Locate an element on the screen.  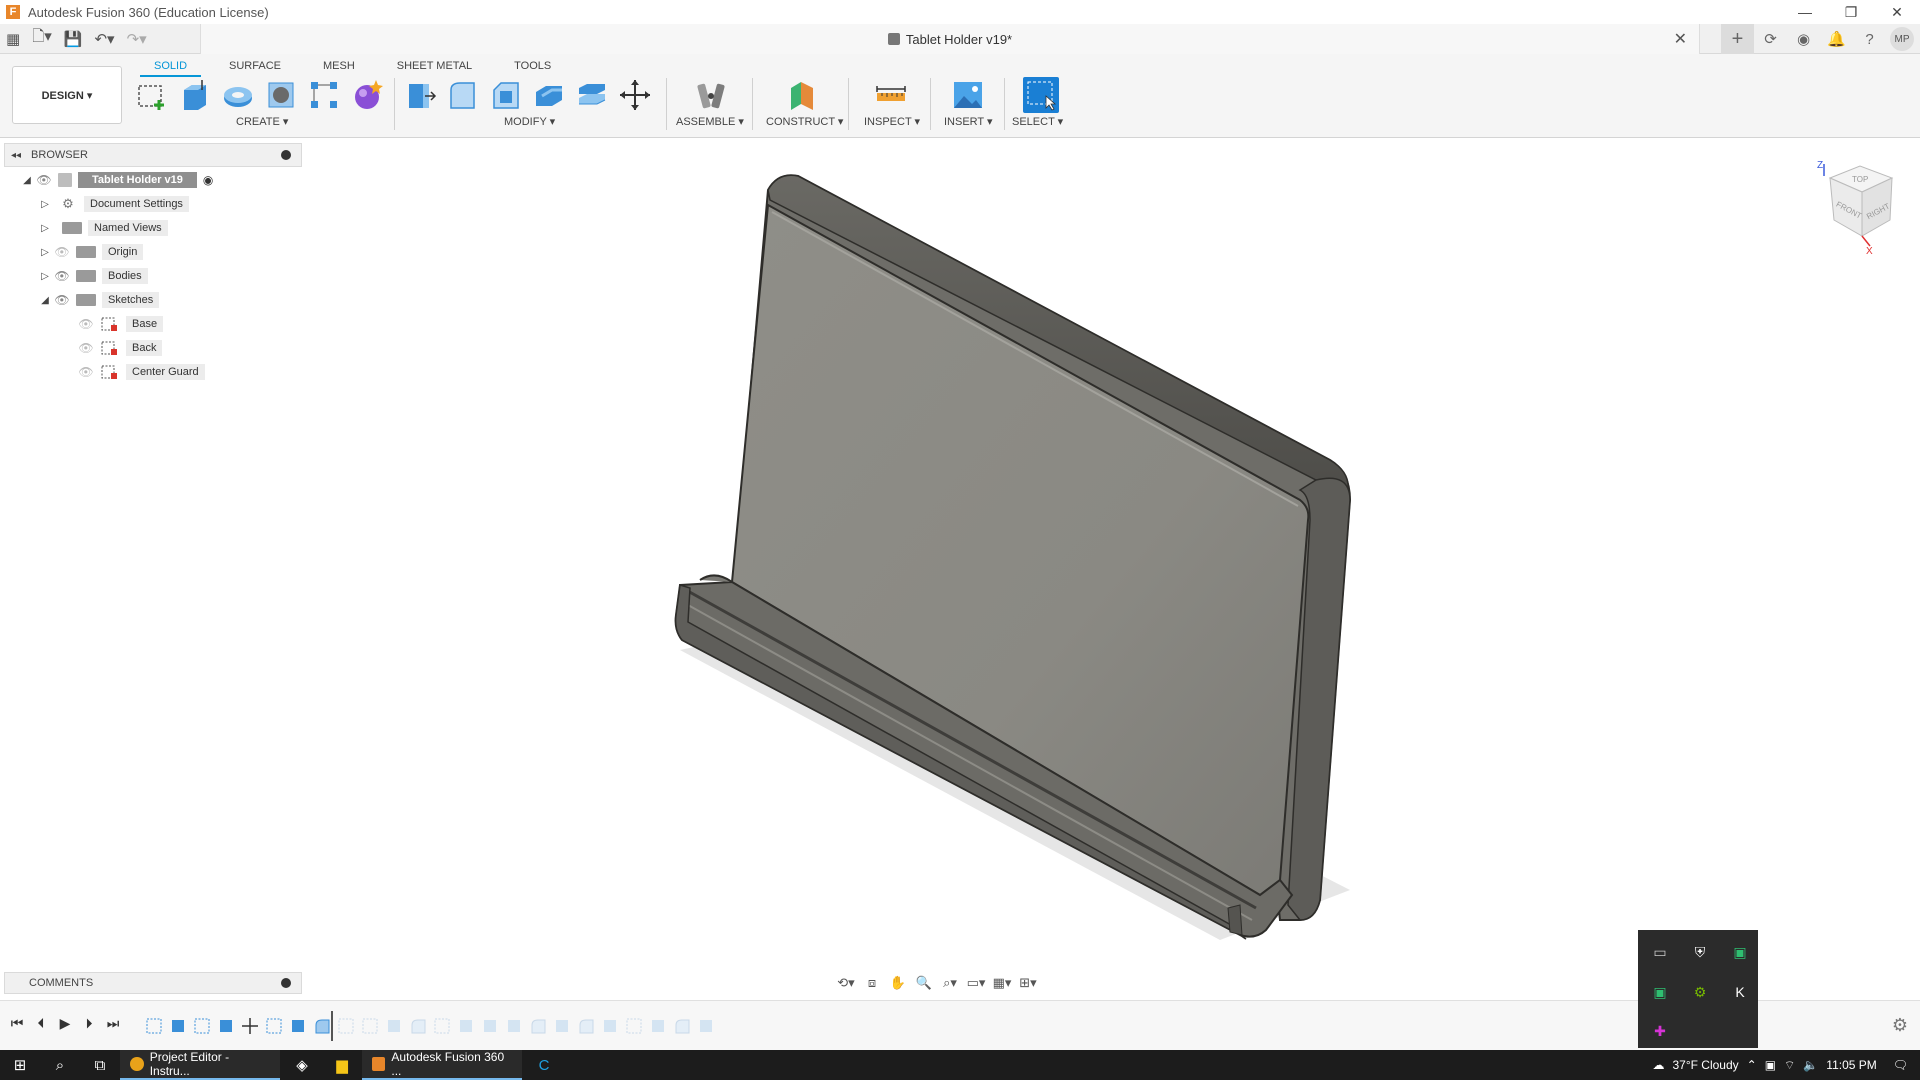
tree-item-sketches: ◢ 👁 Sketches is located at coordinates (99, 300).